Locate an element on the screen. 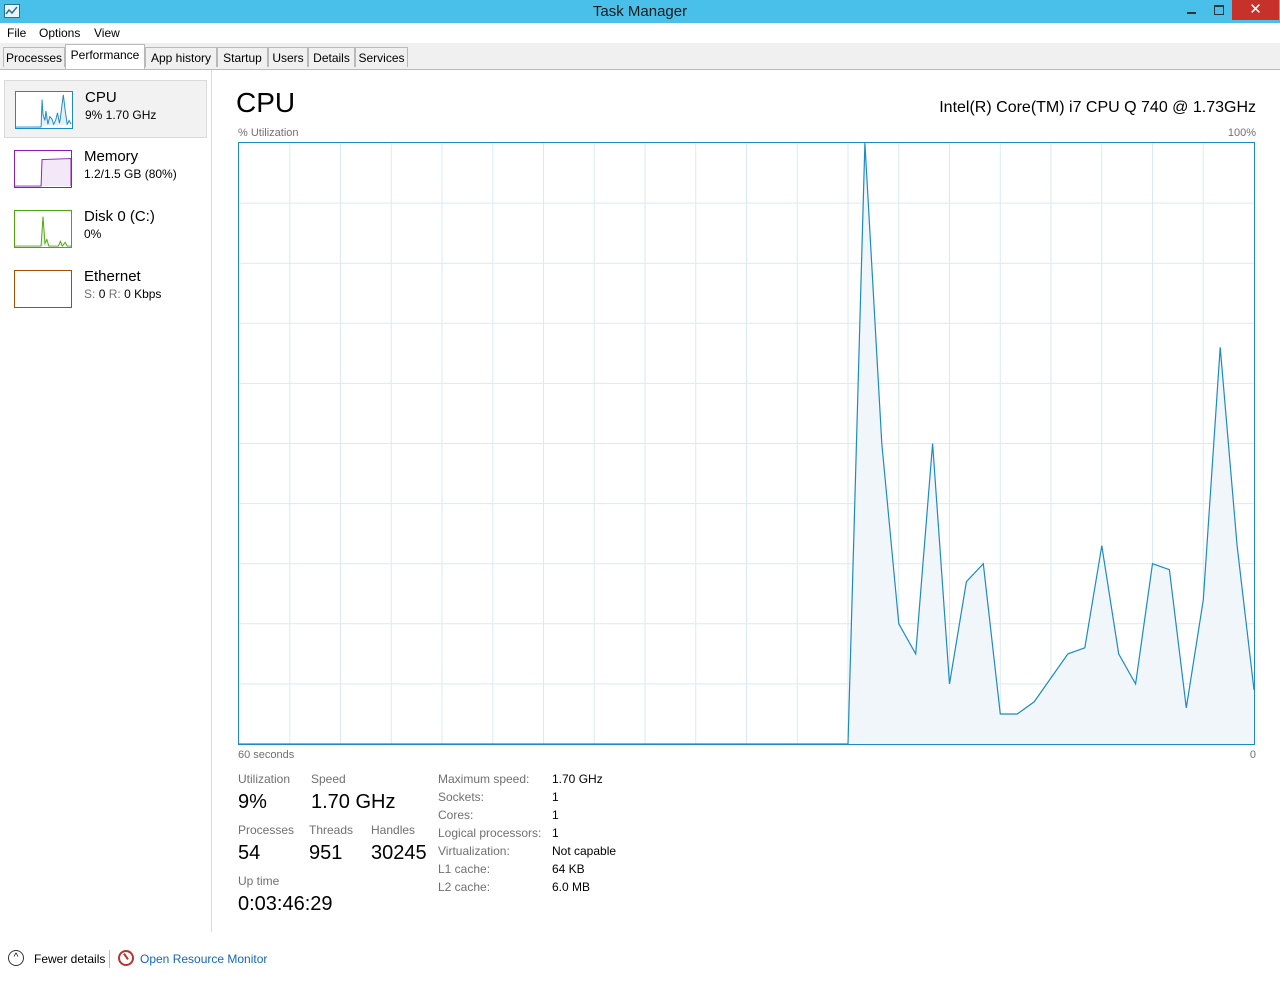  x-left-label: 60 seconds is located at coordinates (266, 755).